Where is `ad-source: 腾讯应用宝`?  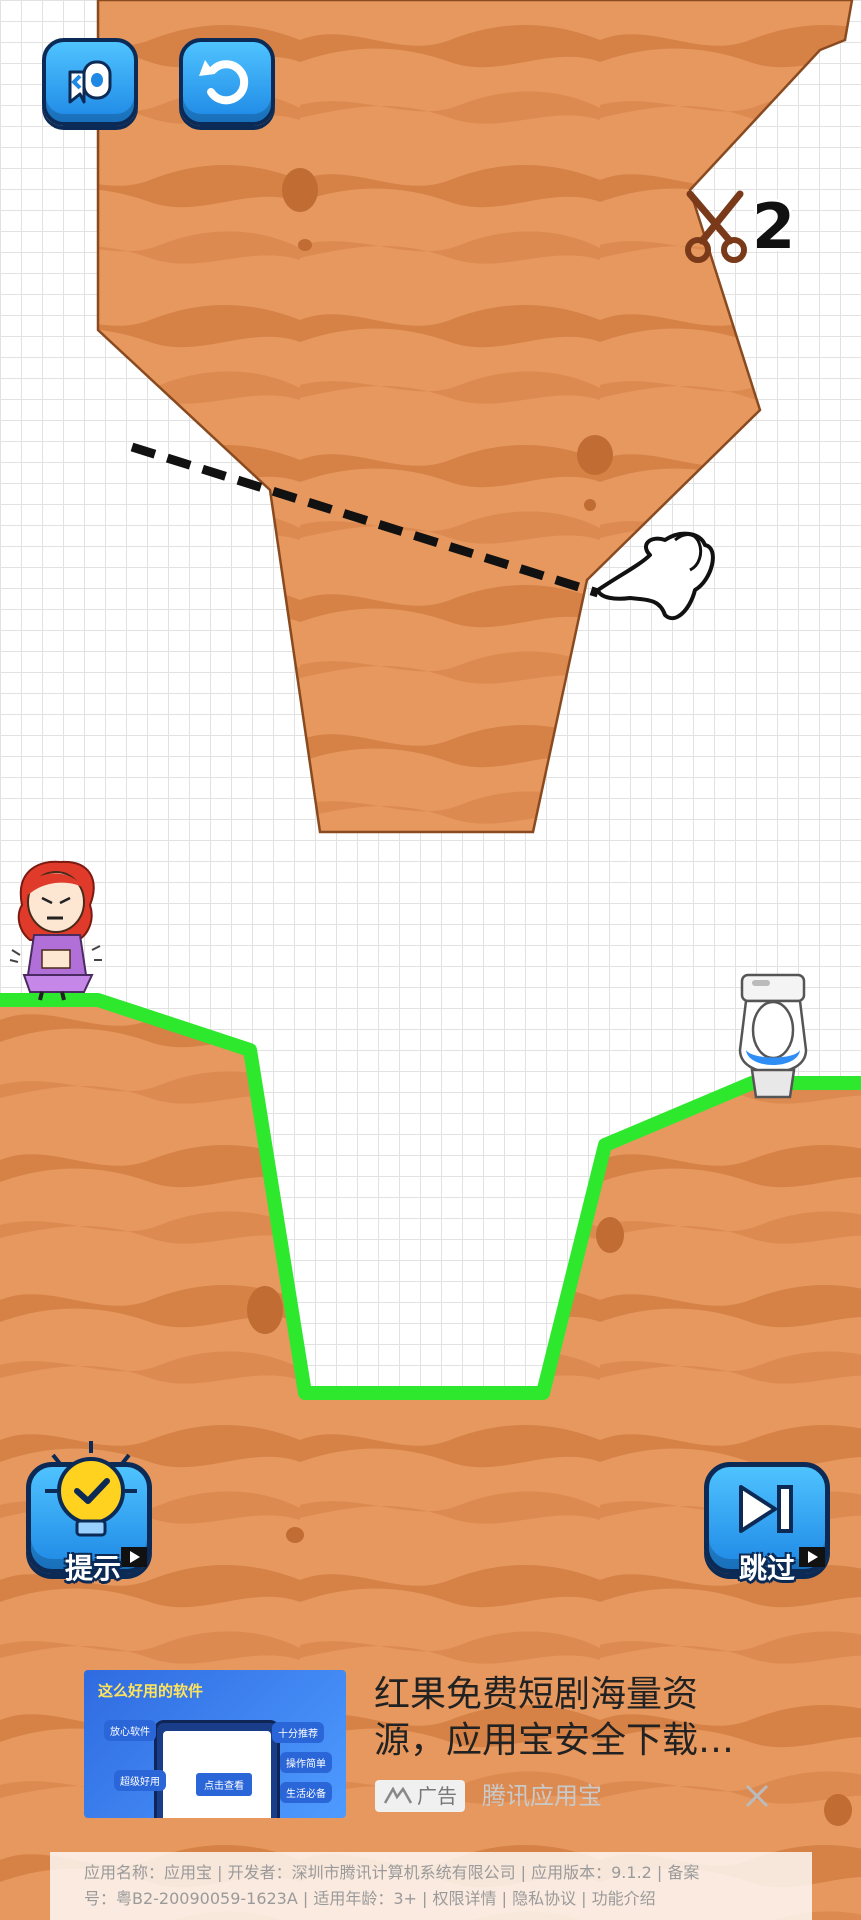 ad-source: 腾讯应用宝 is located at coordinates (542, 1796).